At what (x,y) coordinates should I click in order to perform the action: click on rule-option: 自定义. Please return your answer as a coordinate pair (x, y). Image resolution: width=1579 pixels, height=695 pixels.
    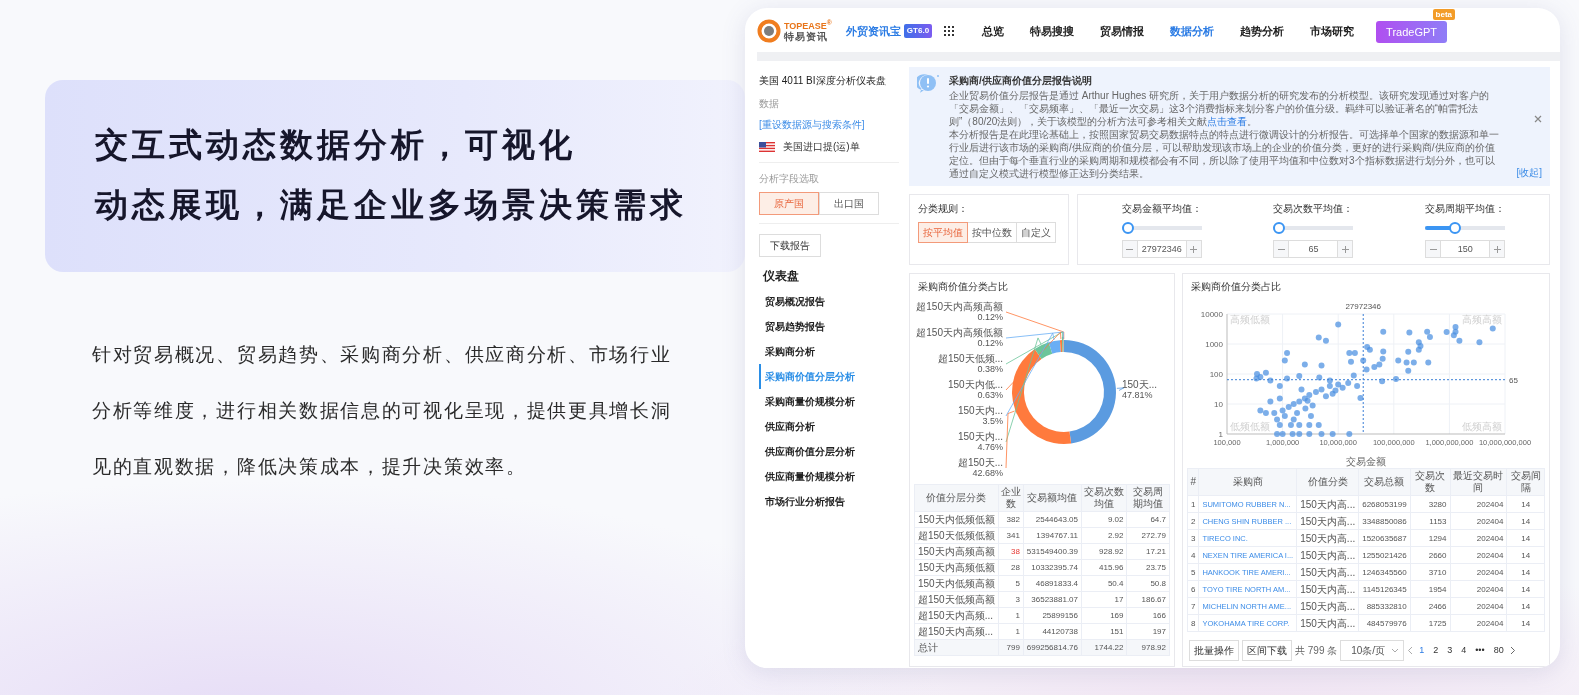
    Looking at the image, I should click on (1036, 232).